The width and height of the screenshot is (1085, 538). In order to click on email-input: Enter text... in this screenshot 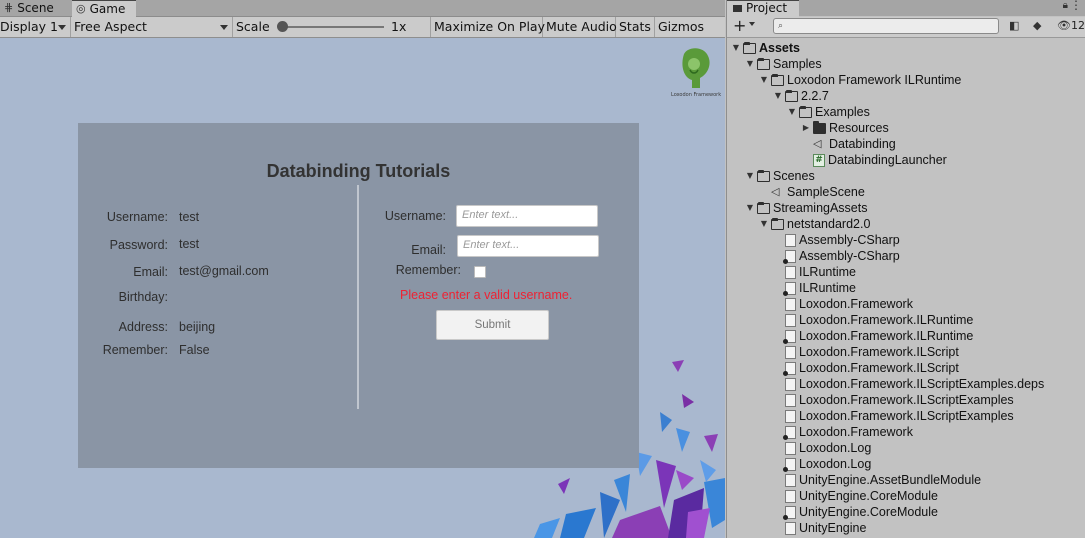, I will do `click(528, 246)`.